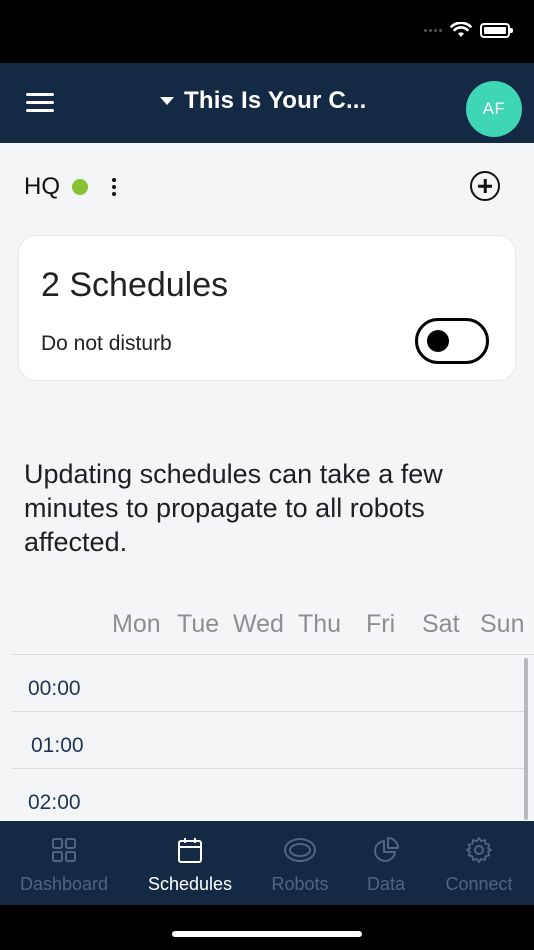 The image size is (534, 950). What do you see at coordinates (71, 187) in the screenshot?
I see `site-row: HQ` at bounding box center [71, 187].